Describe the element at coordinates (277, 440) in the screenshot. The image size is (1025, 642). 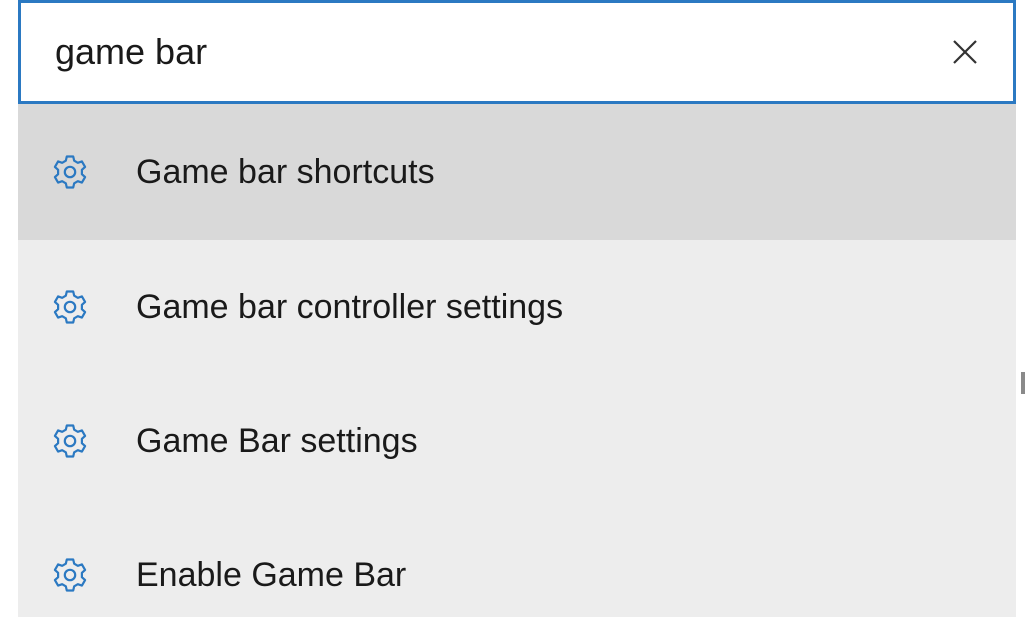
I see `result-label: Game Bar settings` at that location.